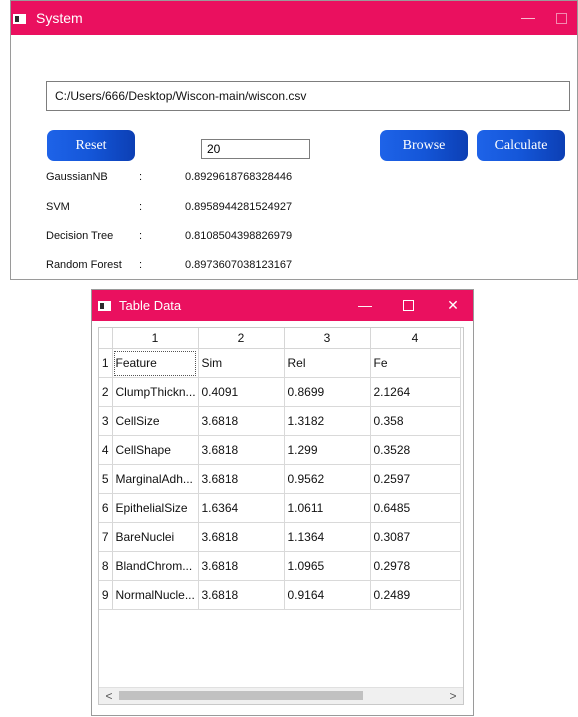 This screenshot has width=578, height=717. I want to click on table-row: 3 CellSize 3.6818 1.3182 0.358, so click(280, 421).